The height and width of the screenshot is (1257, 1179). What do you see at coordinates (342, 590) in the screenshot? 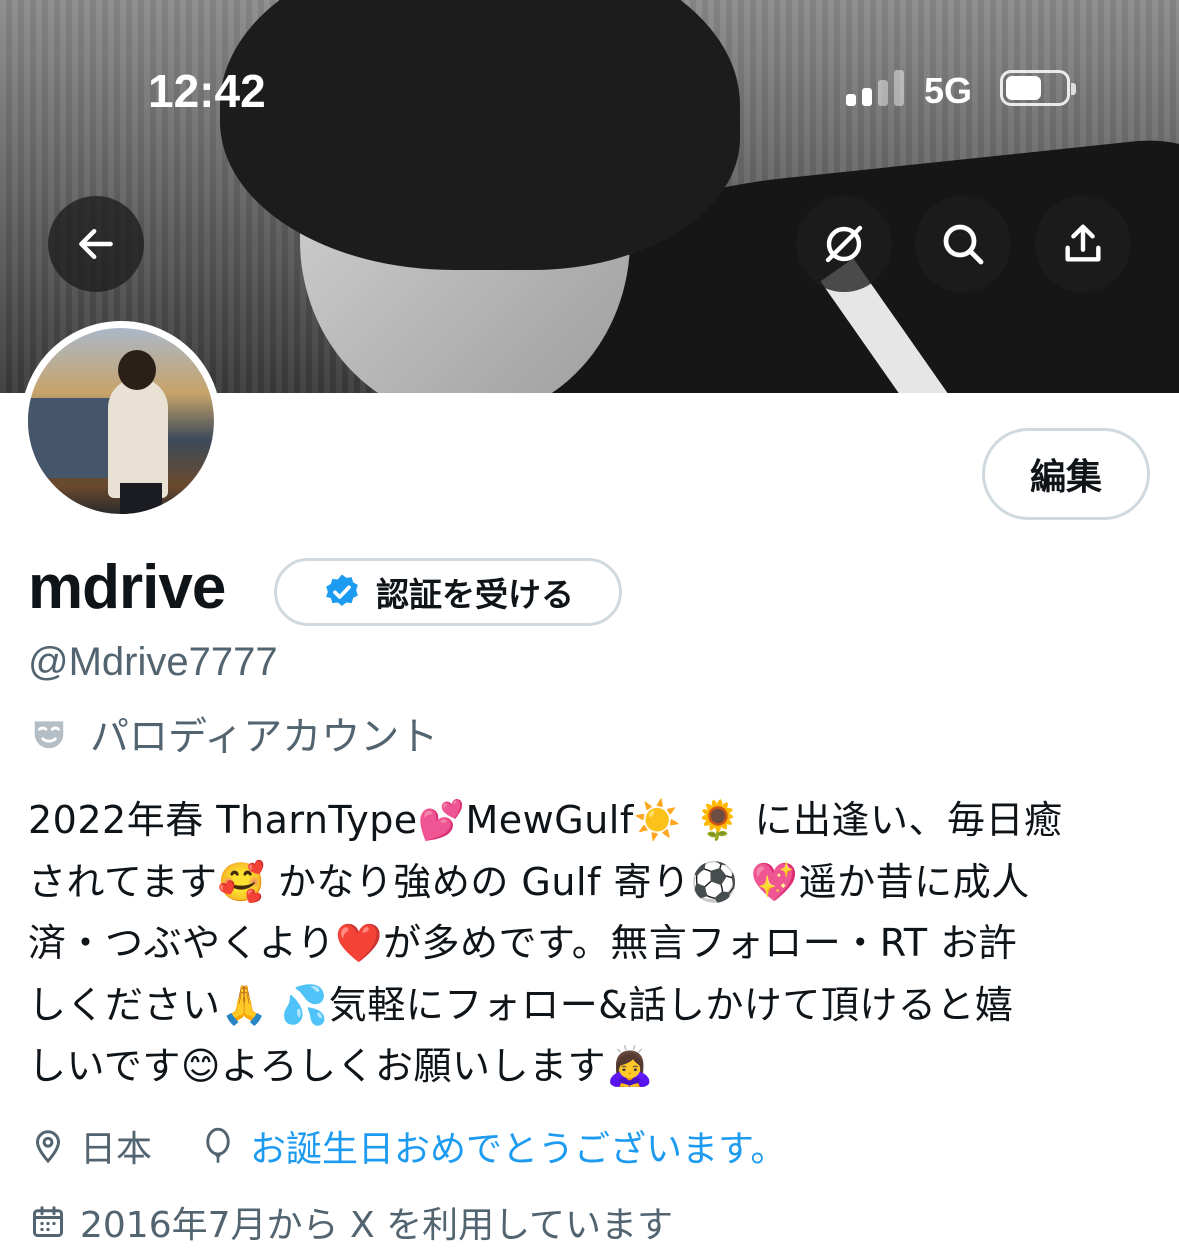
I see `verified-badge-icon` at bounding box center [342, 590].